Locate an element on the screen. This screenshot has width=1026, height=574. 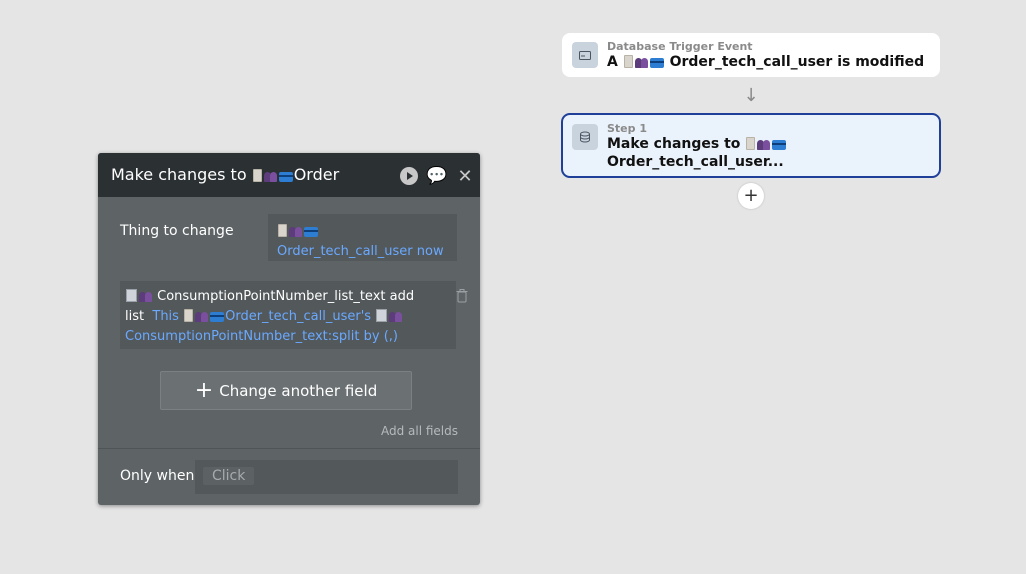
editor-title: Make changes to Order is located at coordinates (227, 174).